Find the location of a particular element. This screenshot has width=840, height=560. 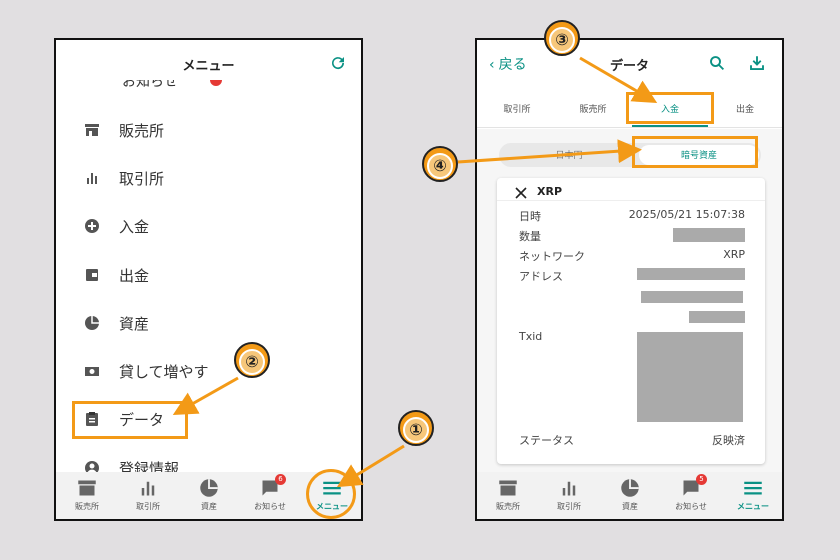

step-number-3: ③ is located at coordinates (562, 38).